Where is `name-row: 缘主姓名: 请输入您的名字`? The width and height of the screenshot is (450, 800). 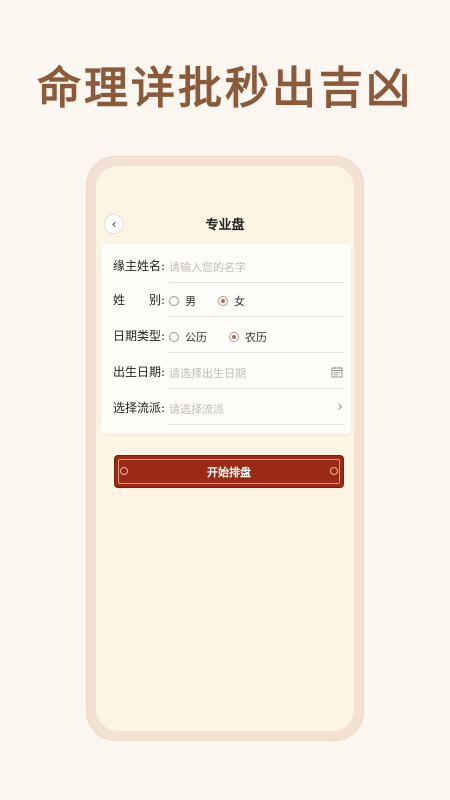 name-row: 缘主姓名: 请输入您的名字 is located at coordinates (229, 265).